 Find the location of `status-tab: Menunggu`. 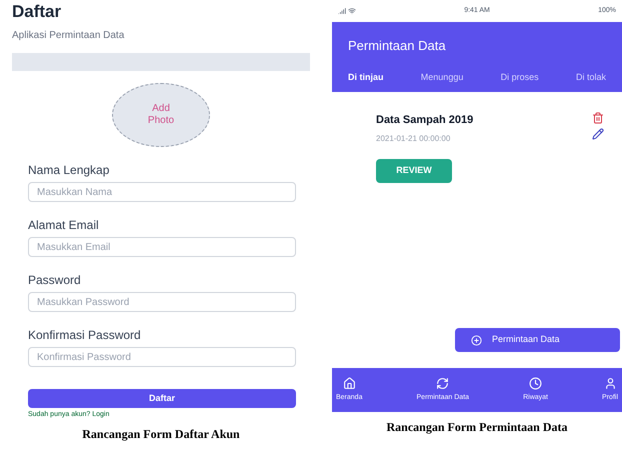

status-tab: Menunggu is located at coordinates (442, 77).